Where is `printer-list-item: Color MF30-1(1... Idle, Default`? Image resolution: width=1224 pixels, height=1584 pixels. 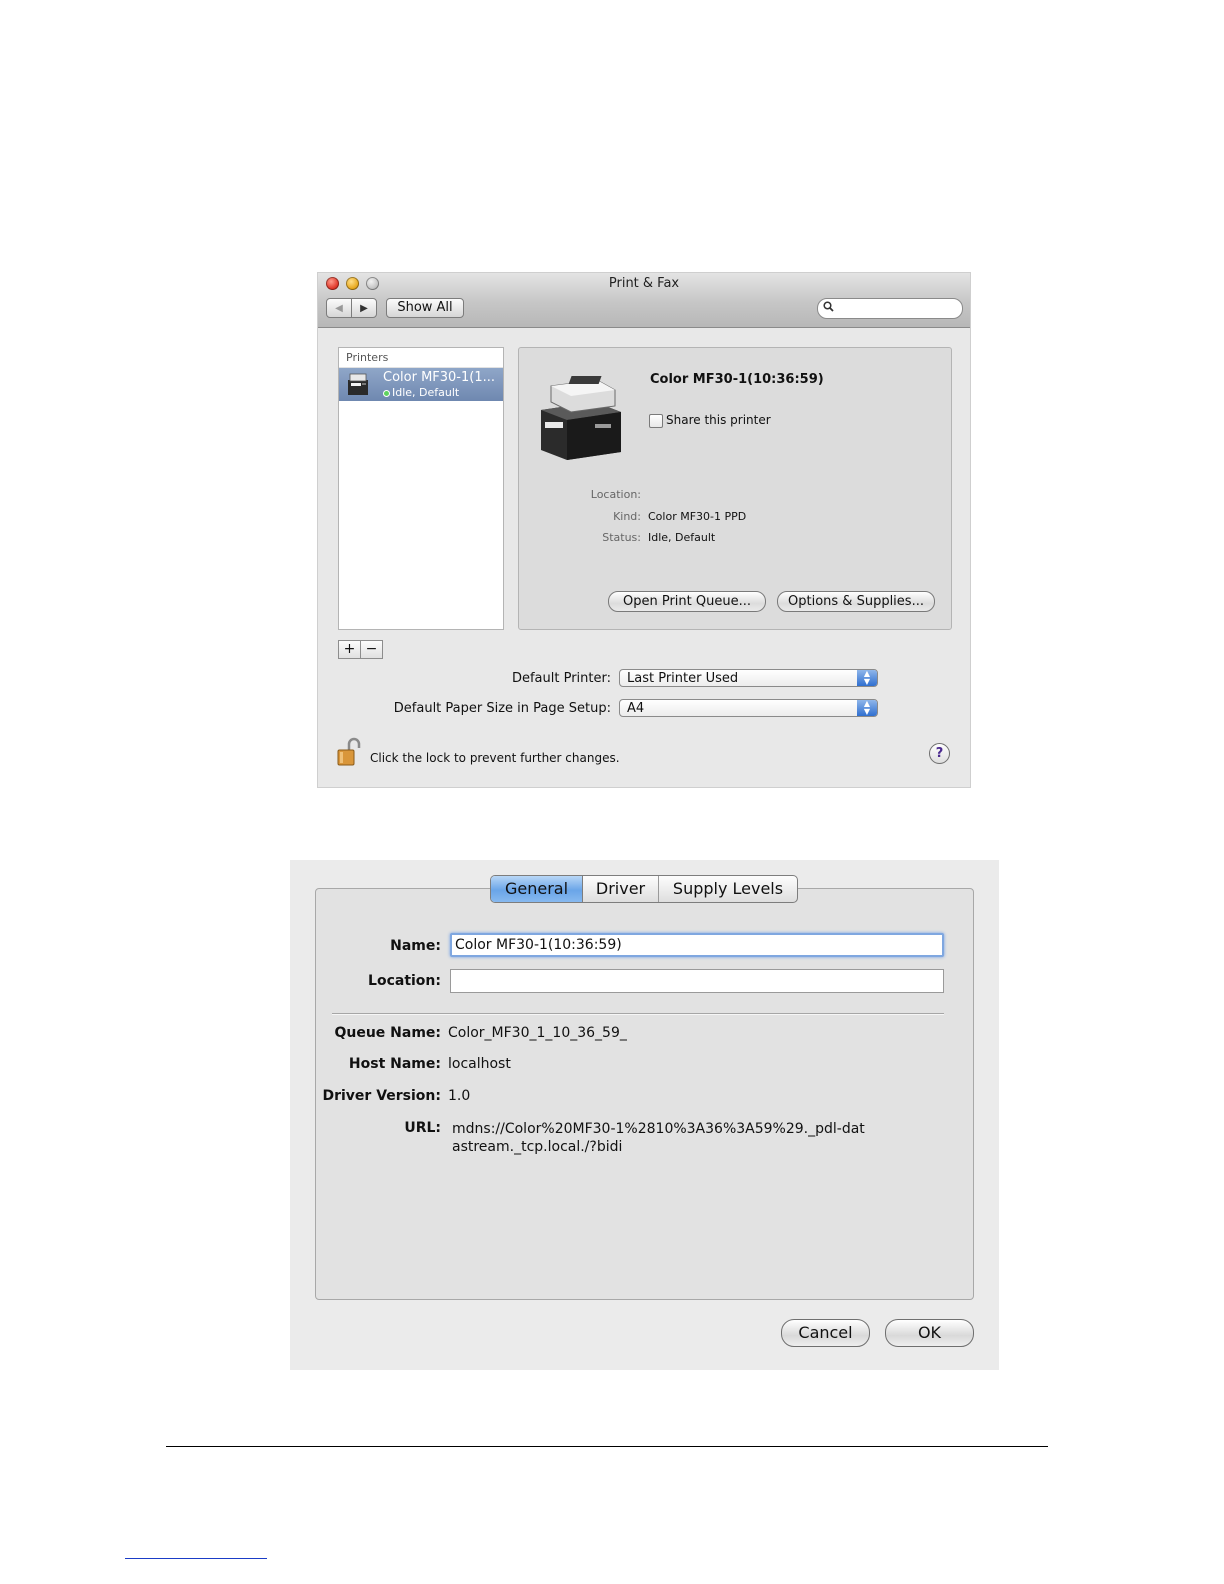
printer-list-item: Color MF30-1(1... Idle, Default is located at coordinates (421, 384).